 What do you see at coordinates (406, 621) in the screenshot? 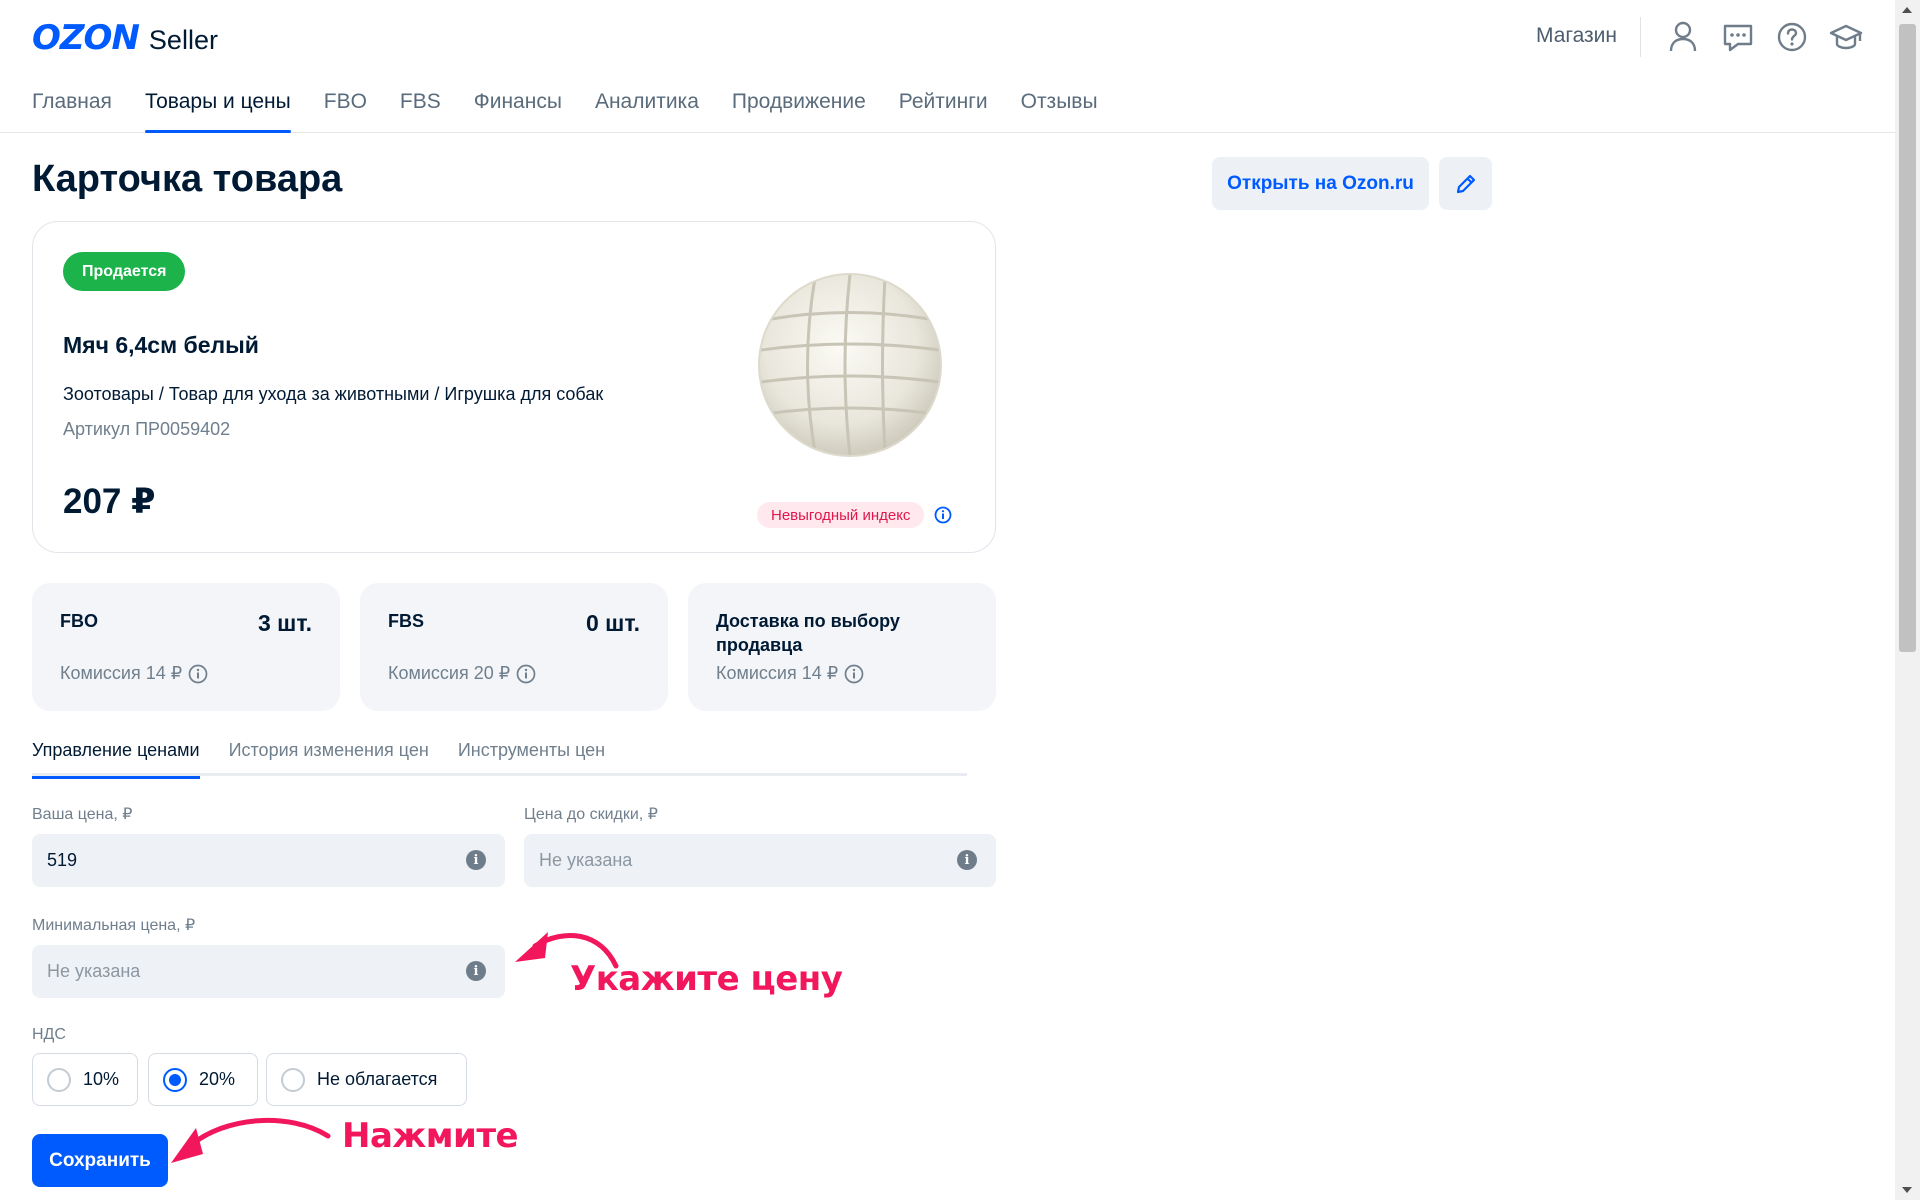
I see `stock-title: FBS` at bounding box center [406, 621].